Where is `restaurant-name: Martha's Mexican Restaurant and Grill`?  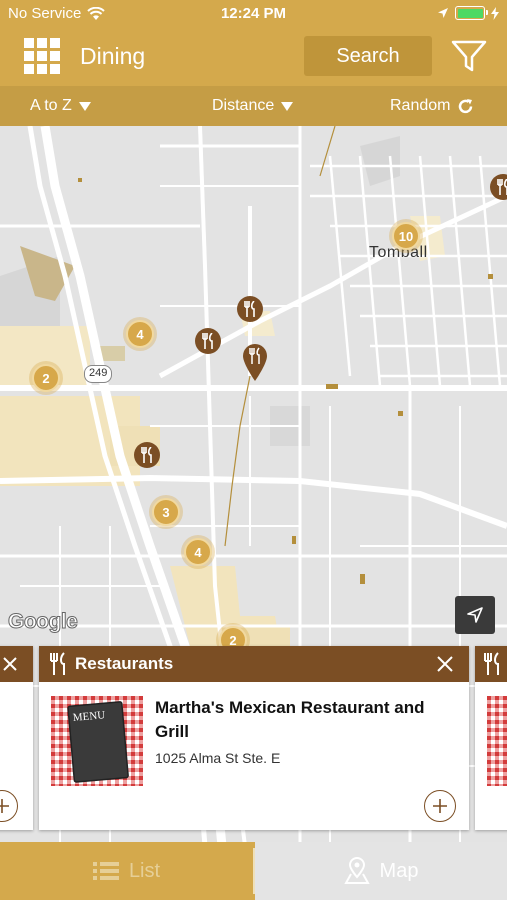 restaurant-name: Martha's Mexican Restaurant and Grill is located at coordinates (290, 719).